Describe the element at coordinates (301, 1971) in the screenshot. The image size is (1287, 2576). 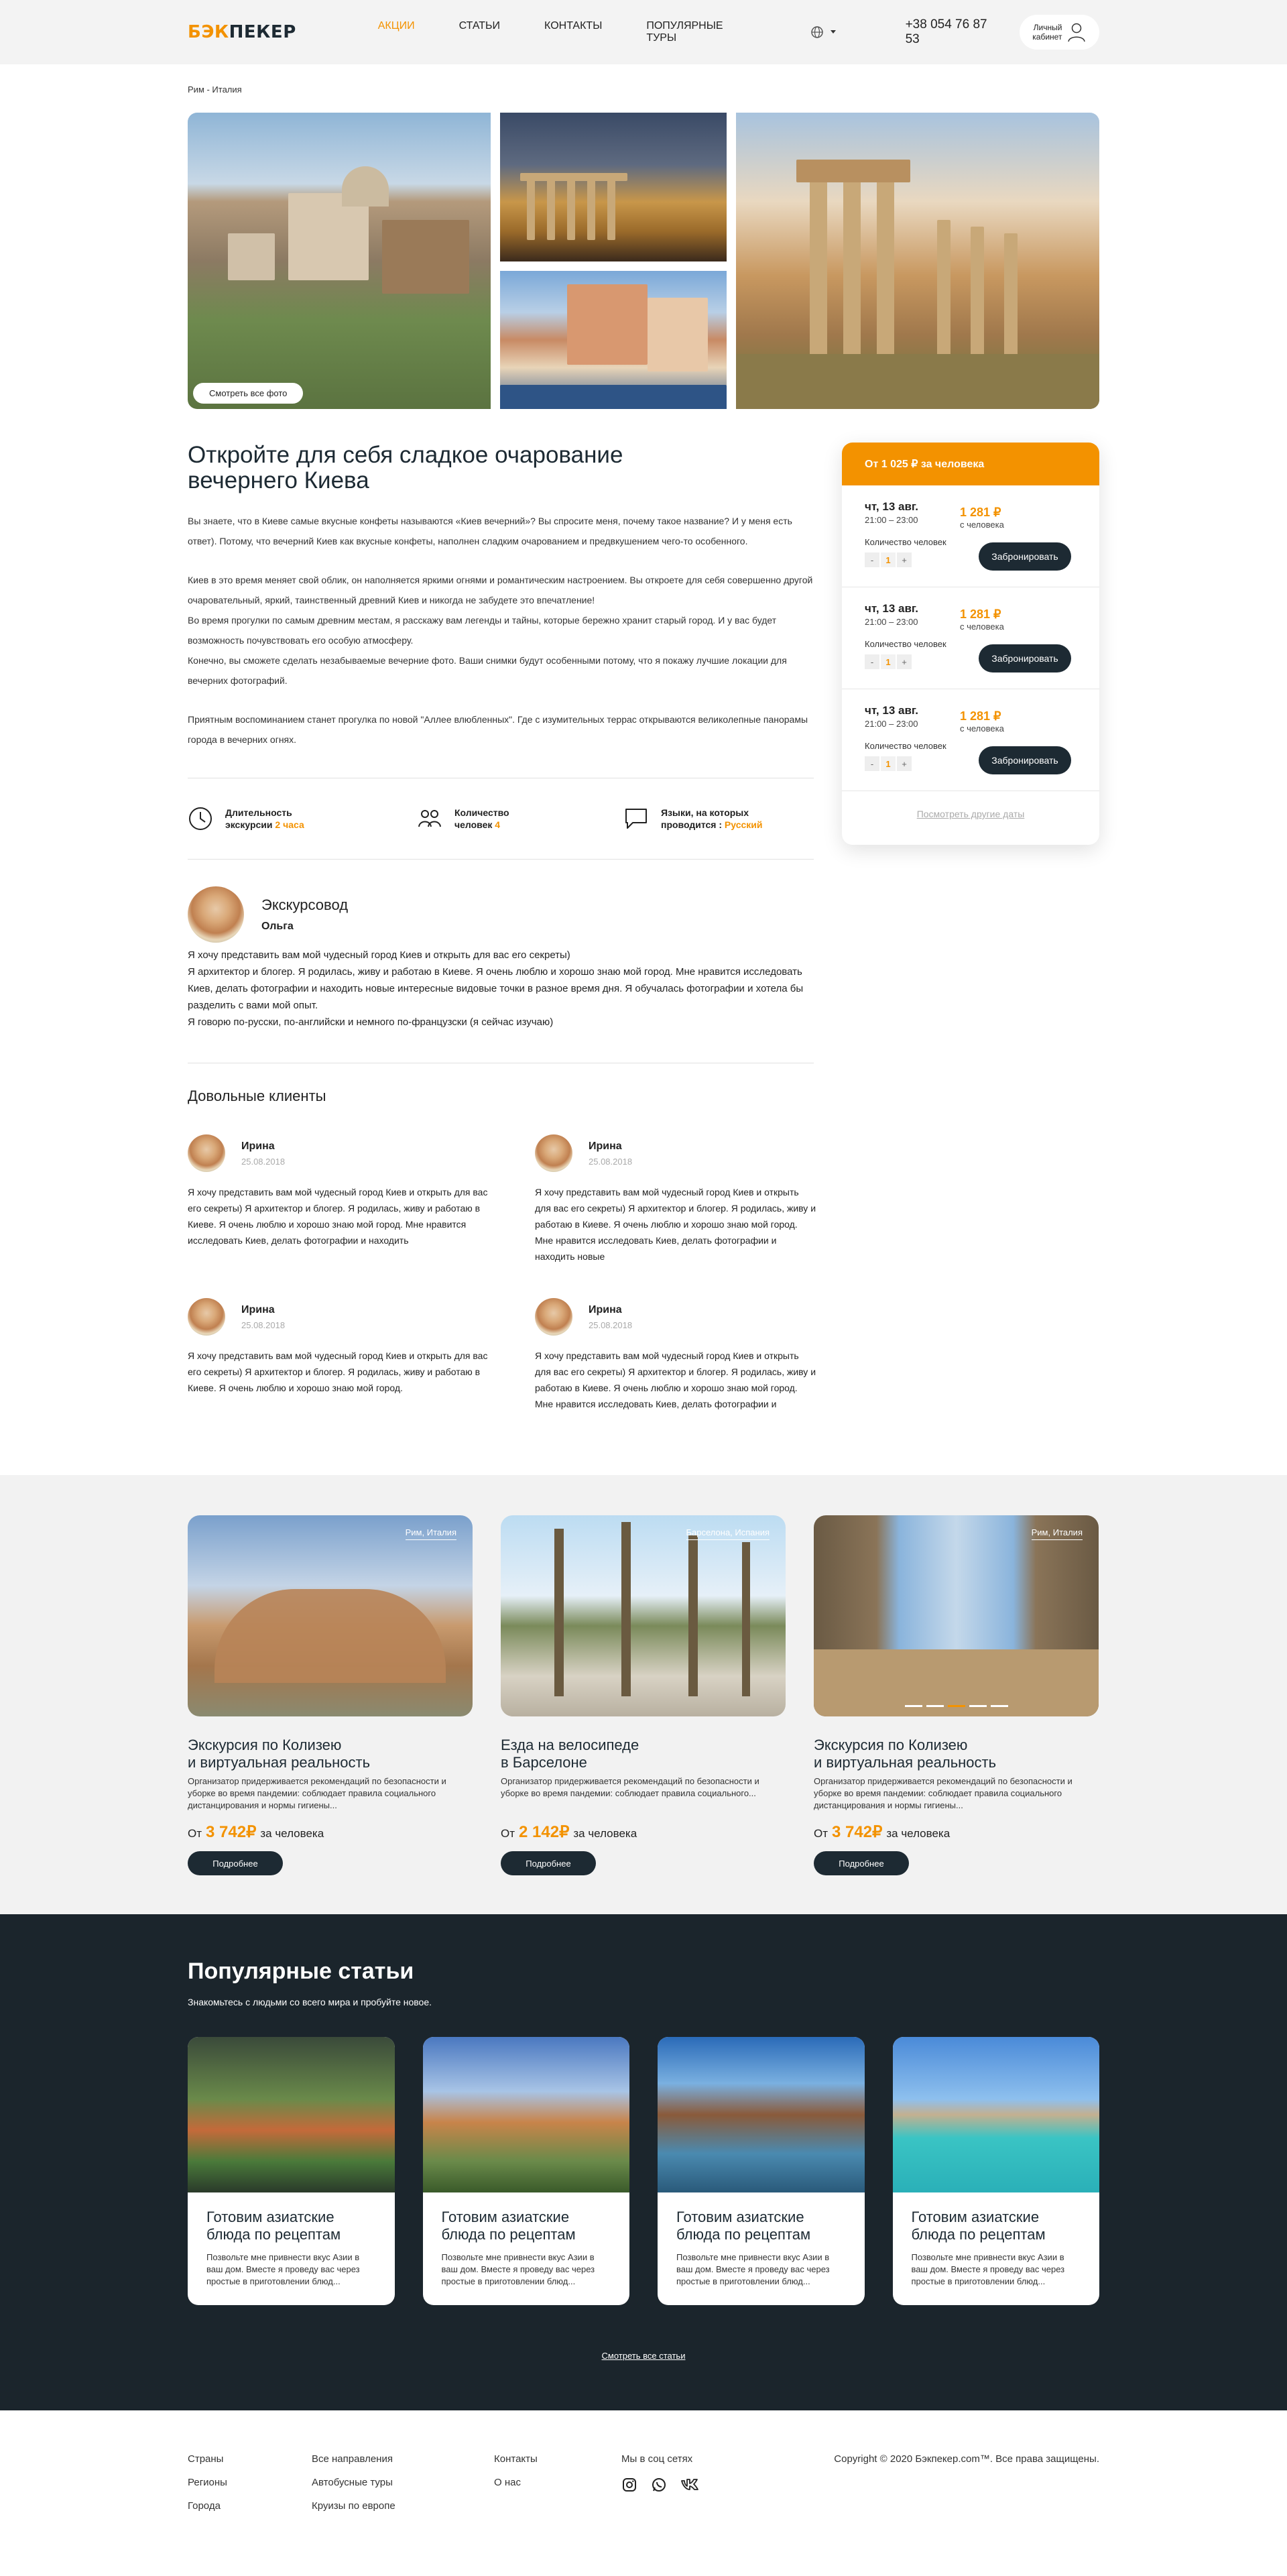
I see `articles-title: Популярные статьи` at that location.